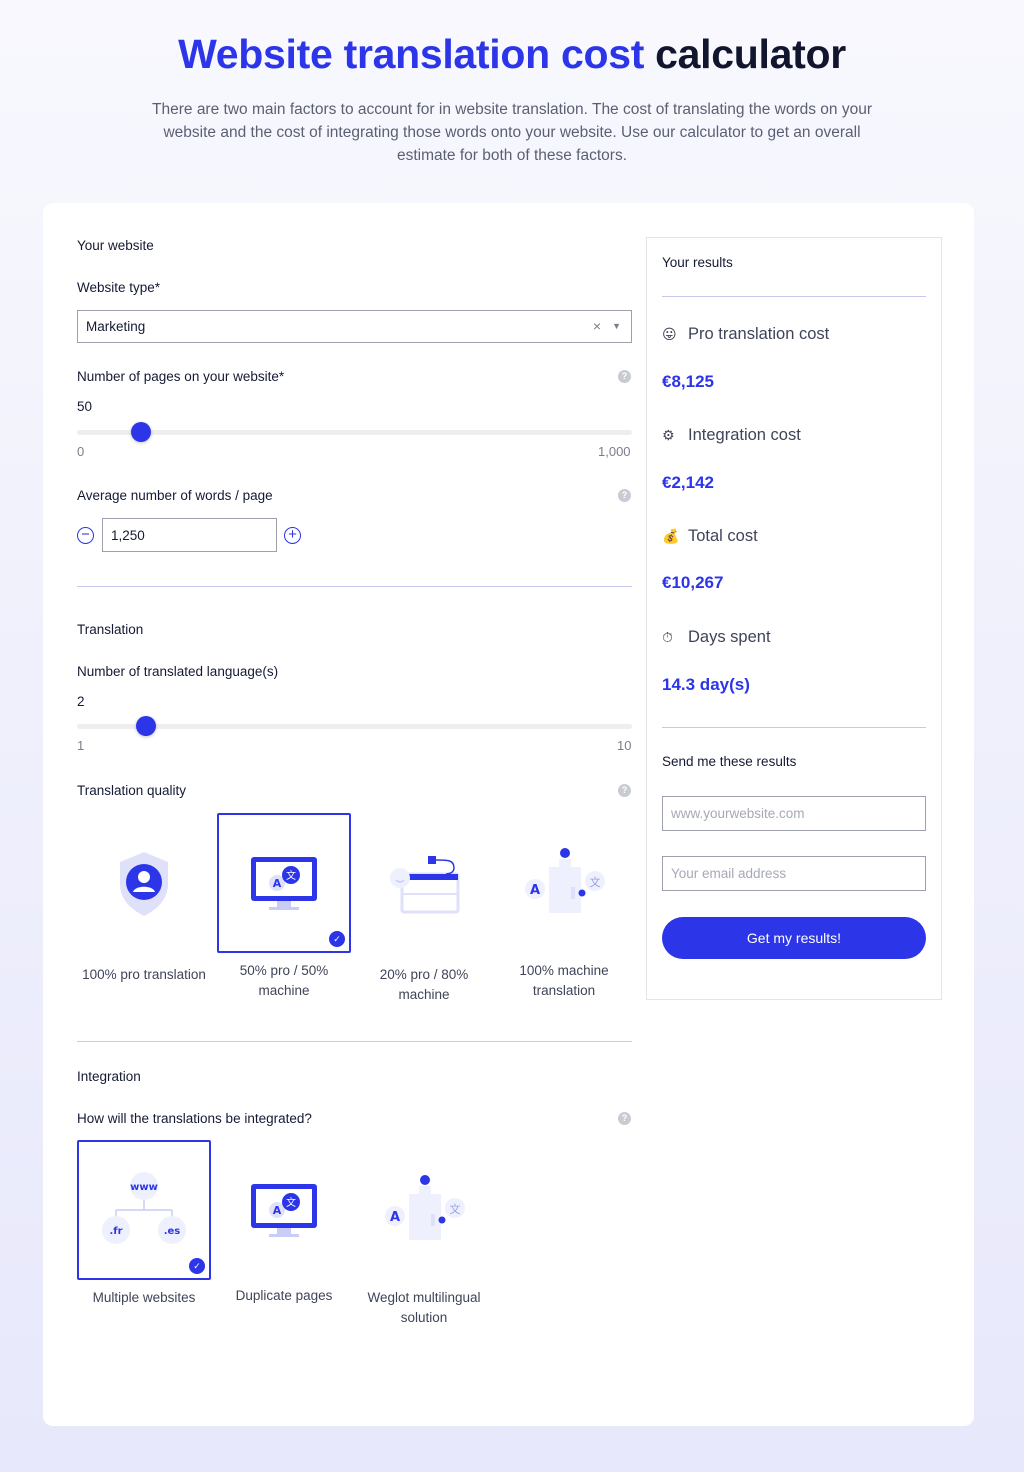 This screenshot has width=1024, height=1472. I want to click on page-title: Website translation cost calculator, so click(512, 54).